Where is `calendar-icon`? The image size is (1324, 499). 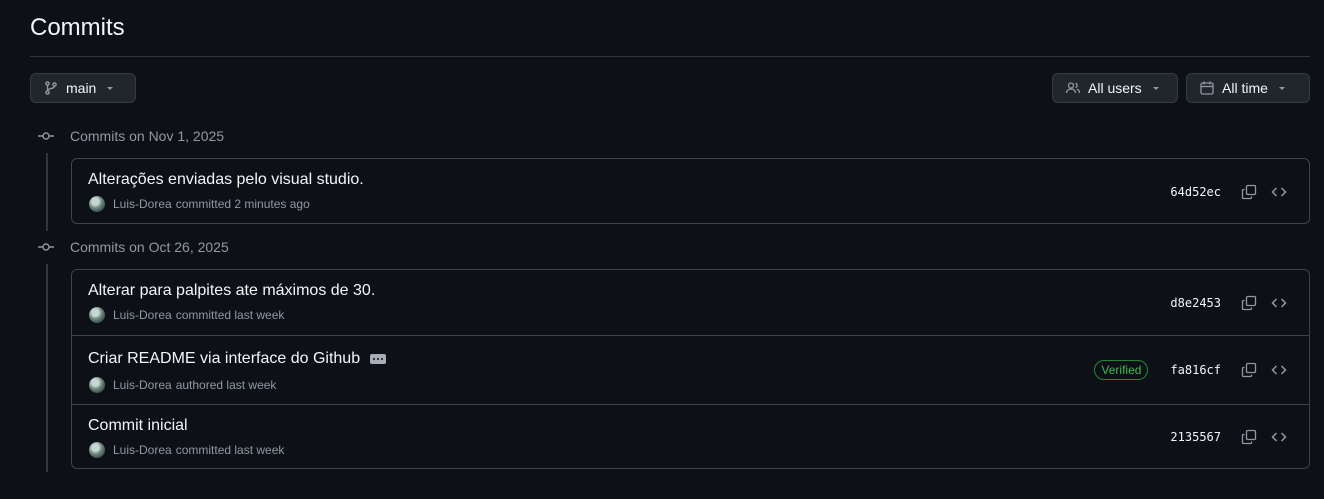 calendar-icon is located at coordinates (1207, 88).